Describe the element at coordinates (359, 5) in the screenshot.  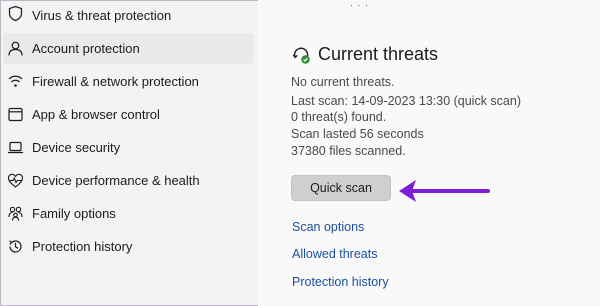
I see `truncated-content-fragment: · · ·` at that location.